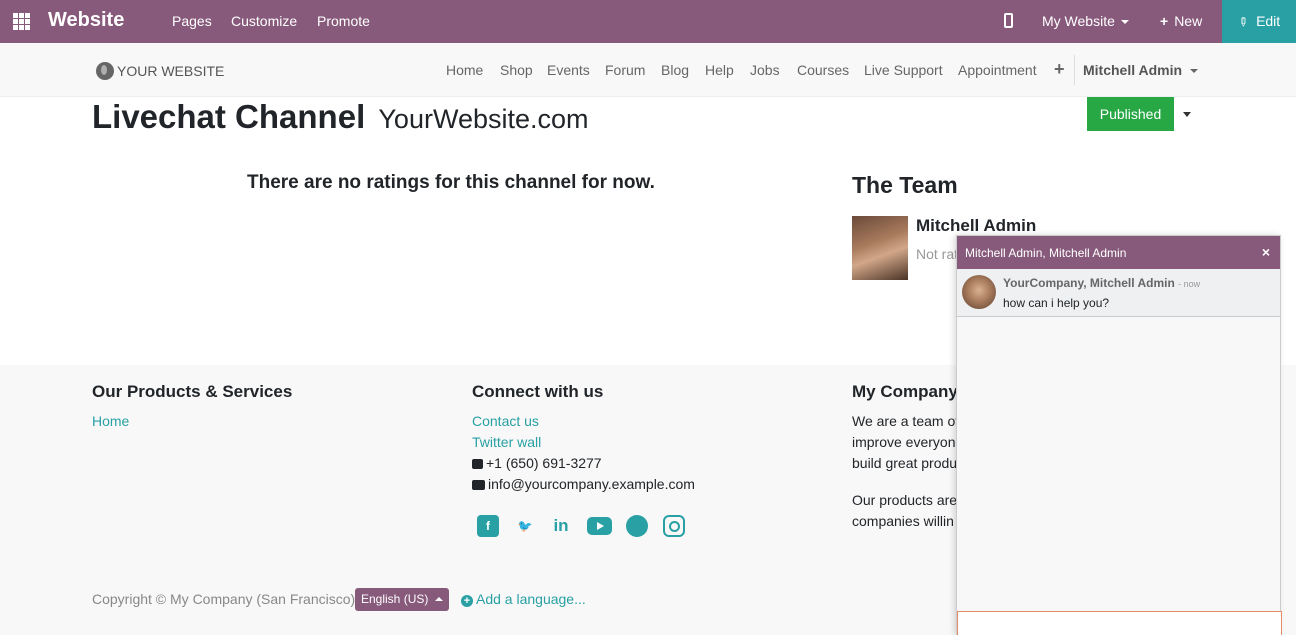  Describe the element at coordinates (904, 500) in the screenshot. I see `footer-company-line: Our products are` at that location.